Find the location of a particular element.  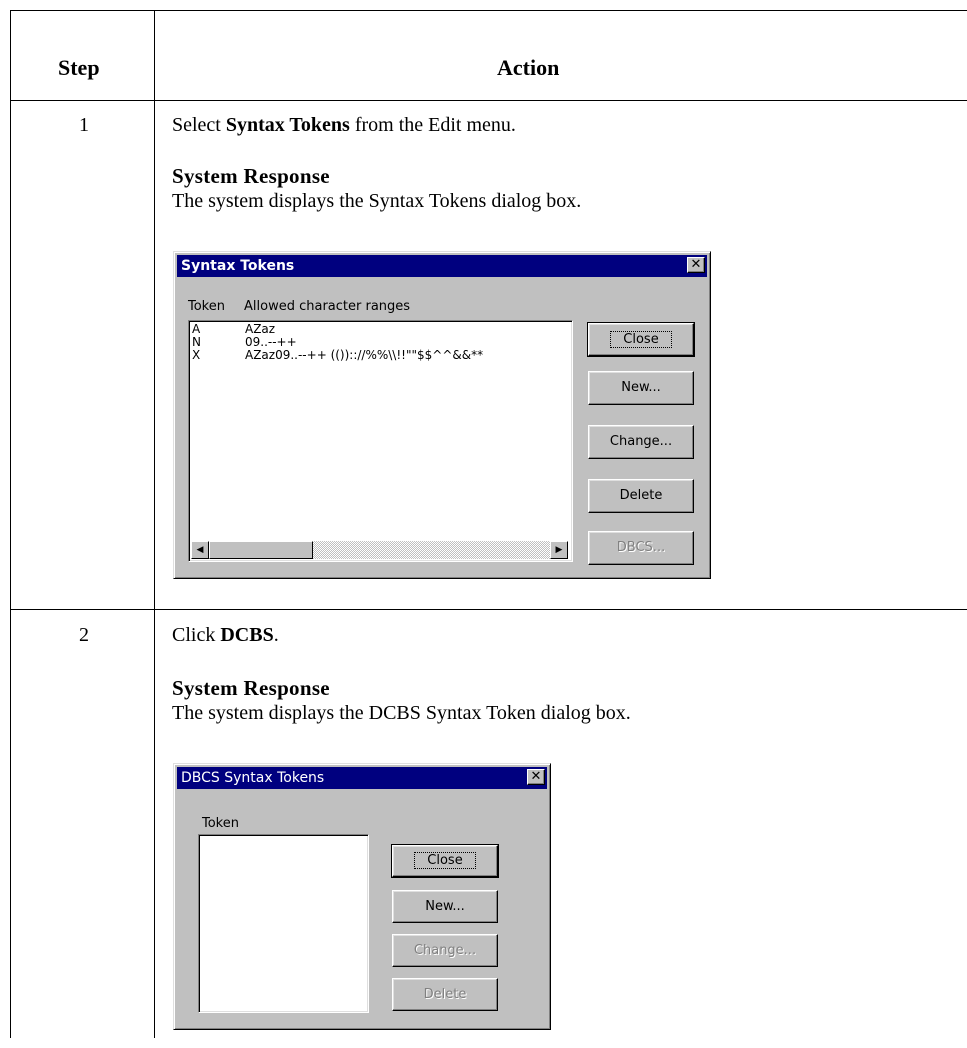

instruction-text: from the Edit menu. is located at coordinates (432, 125).